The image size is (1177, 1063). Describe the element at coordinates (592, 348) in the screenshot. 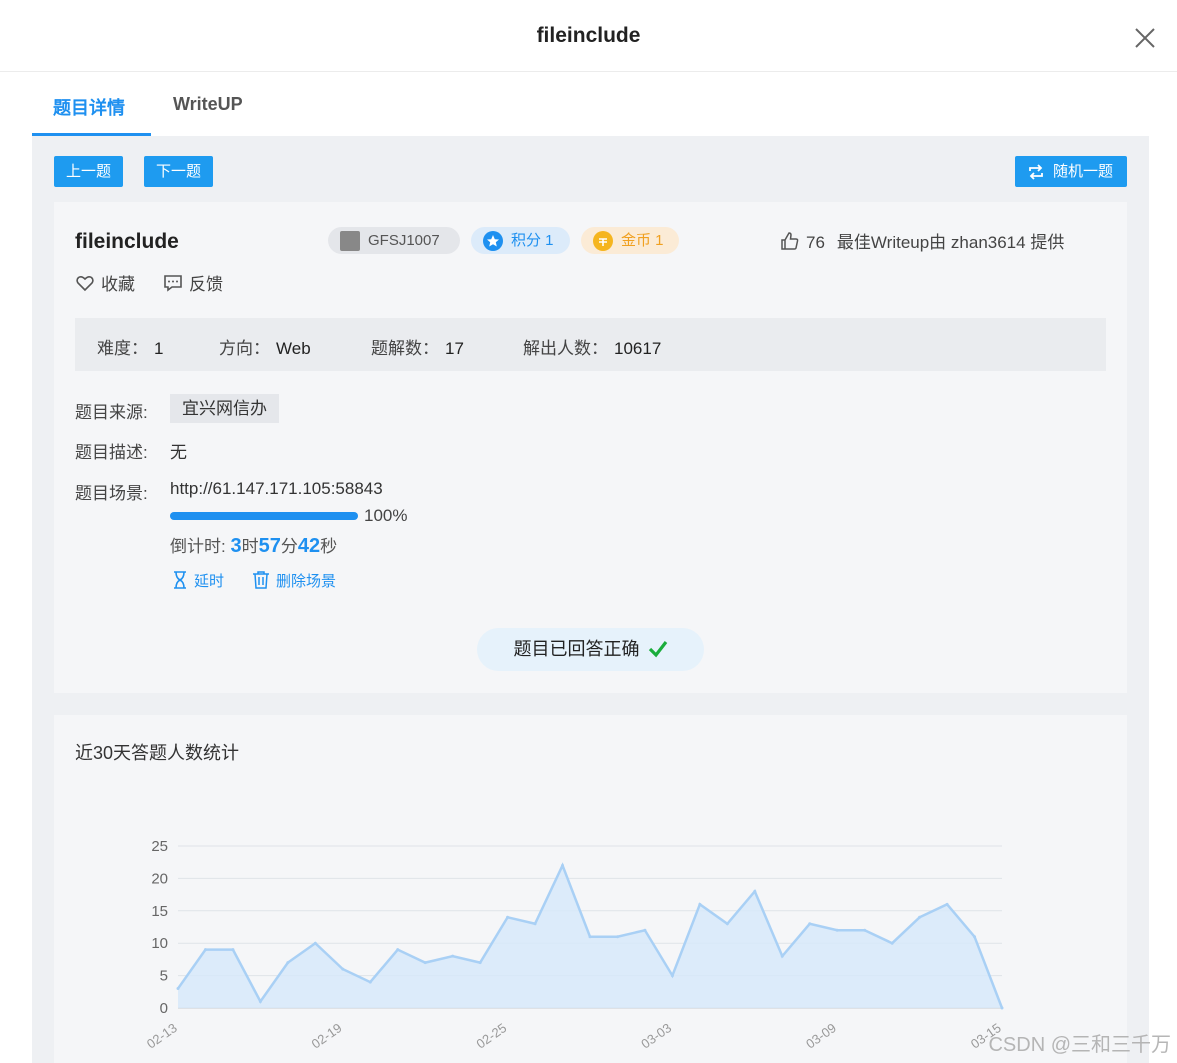

I see `solvers-stat: 解出人数： 10617` at that location.